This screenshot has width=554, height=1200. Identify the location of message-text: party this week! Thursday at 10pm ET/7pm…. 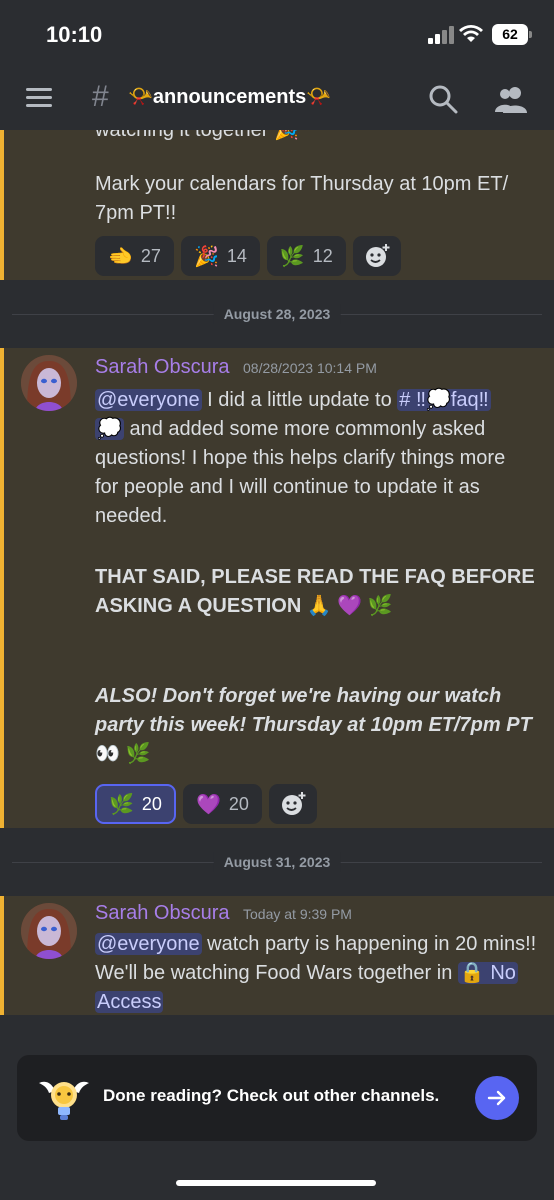
(313, 725).